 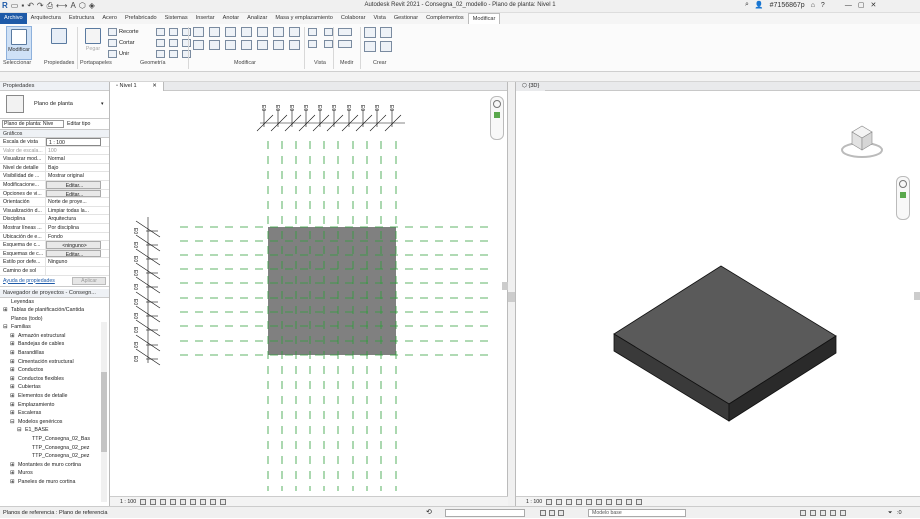 I want to click on 3d-view-tab: ⬡ {3D}, so click(x=531, y=86).